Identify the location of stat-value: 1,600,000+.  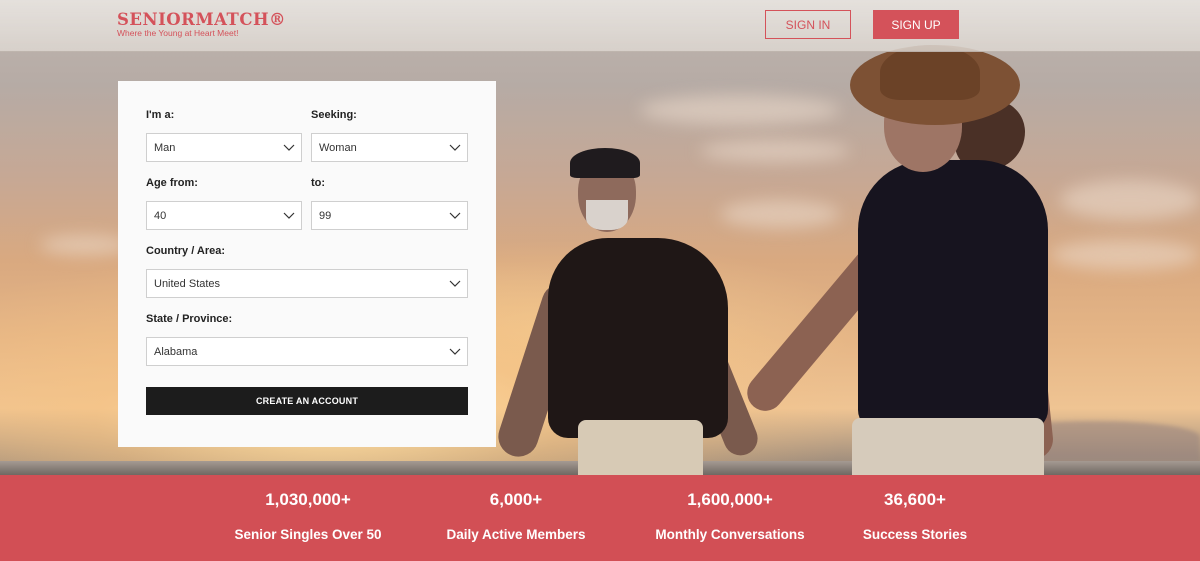
(730, 499).